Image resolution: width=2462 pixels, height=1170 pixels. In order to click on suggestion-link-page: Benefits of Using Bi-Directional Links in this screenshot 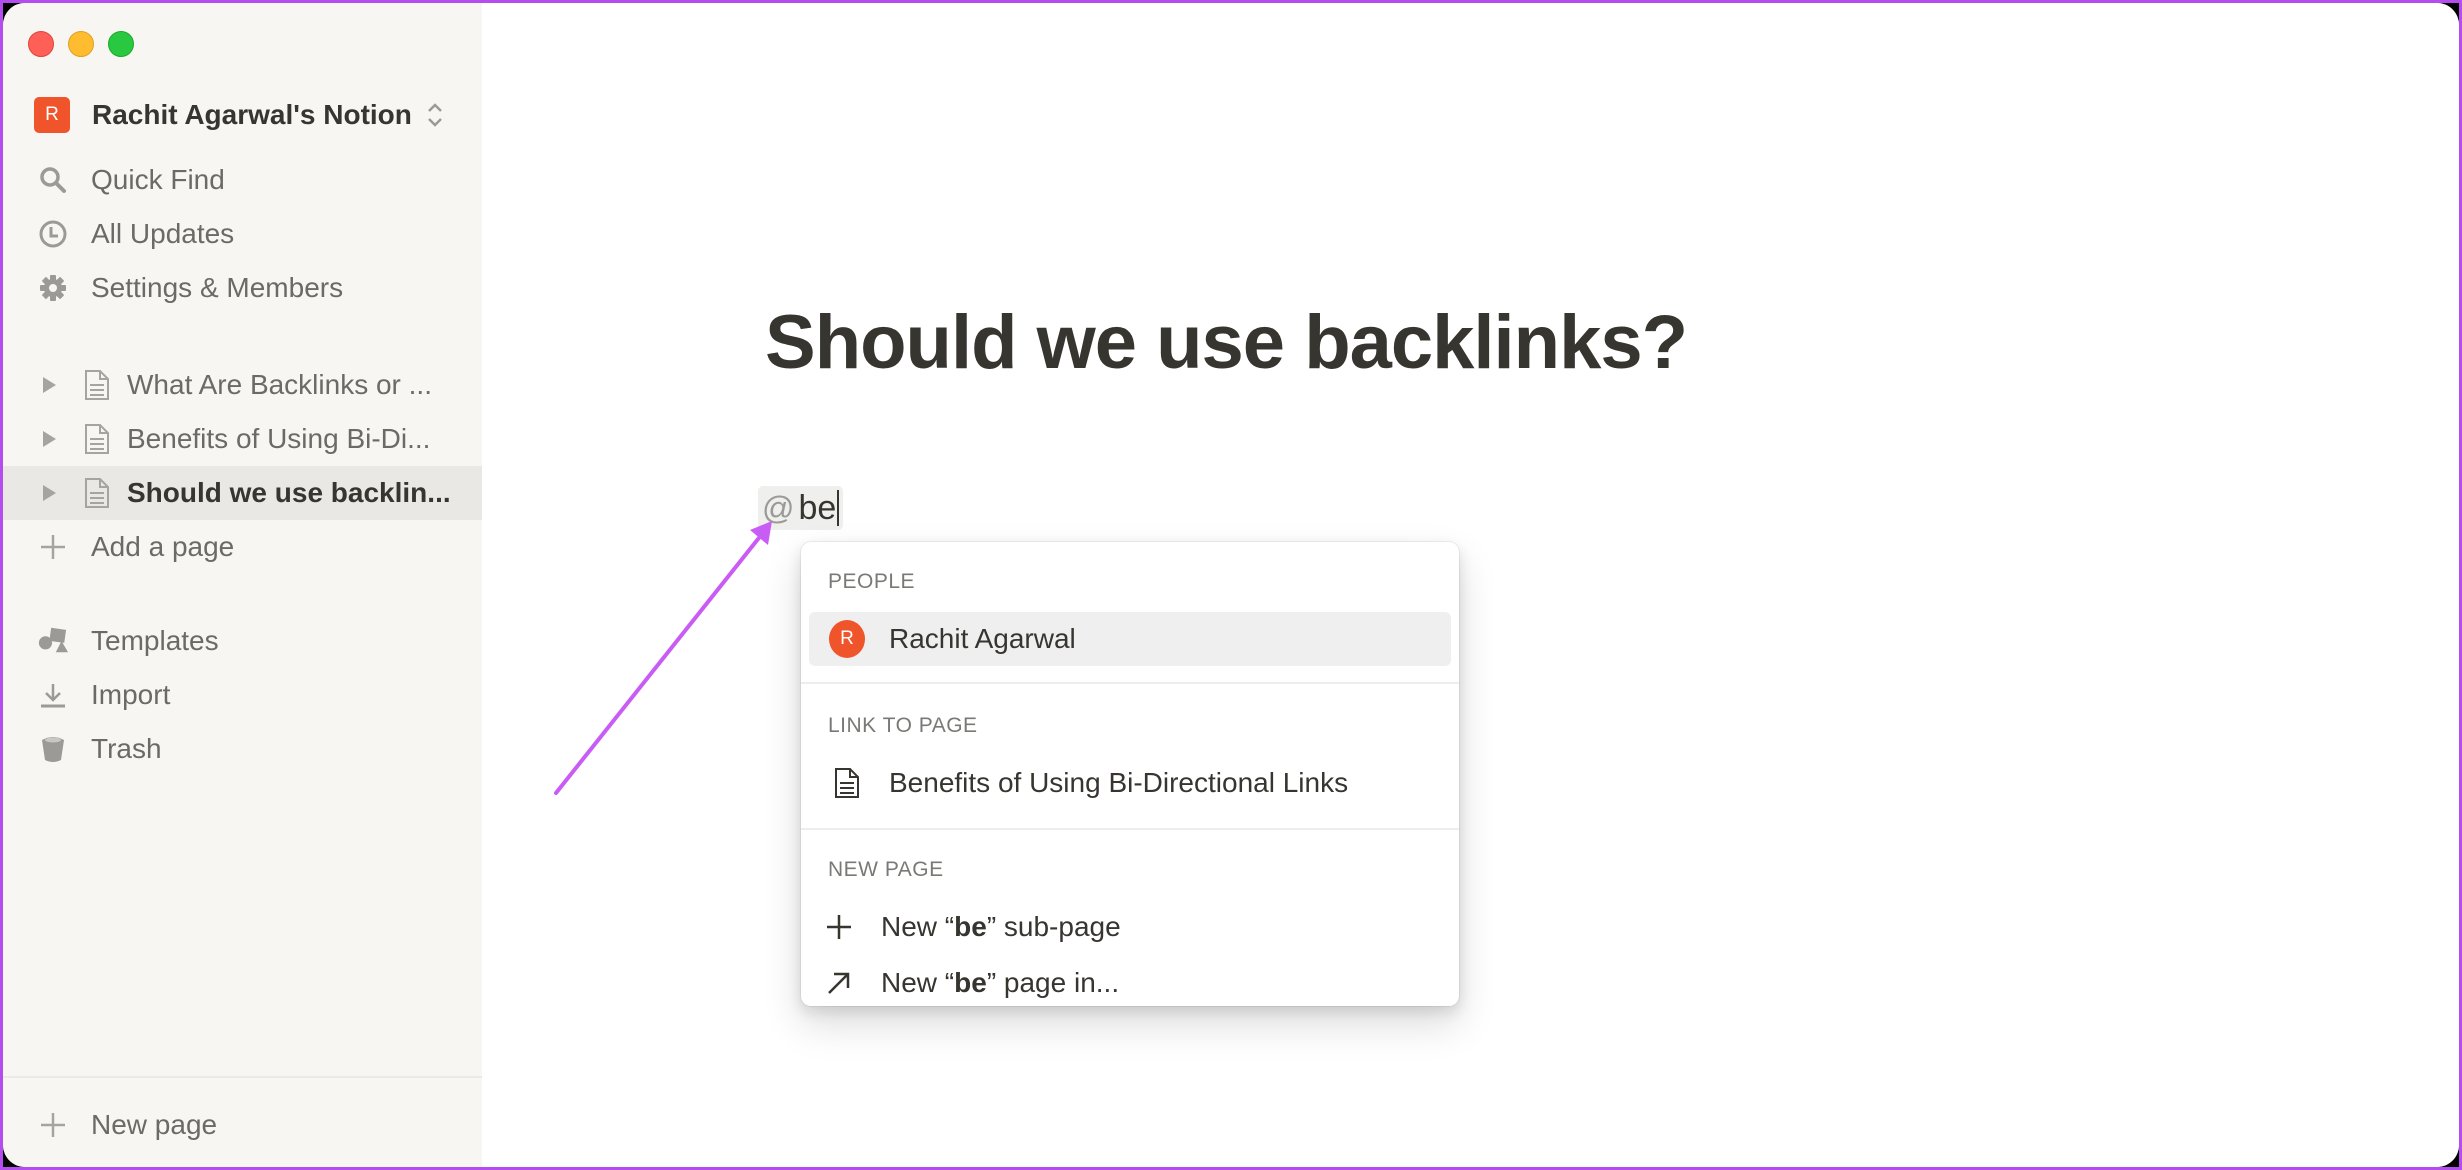, I will do `click(1130, 783)`.